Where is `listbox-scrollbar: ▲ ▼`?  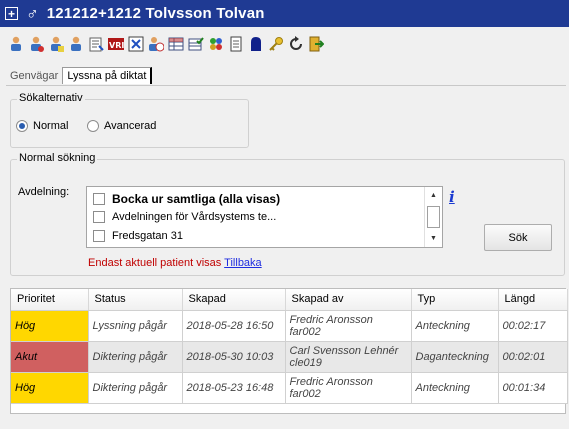
listbox-scrollbar: ▲ ▼ is located at coordinates (433, 217).